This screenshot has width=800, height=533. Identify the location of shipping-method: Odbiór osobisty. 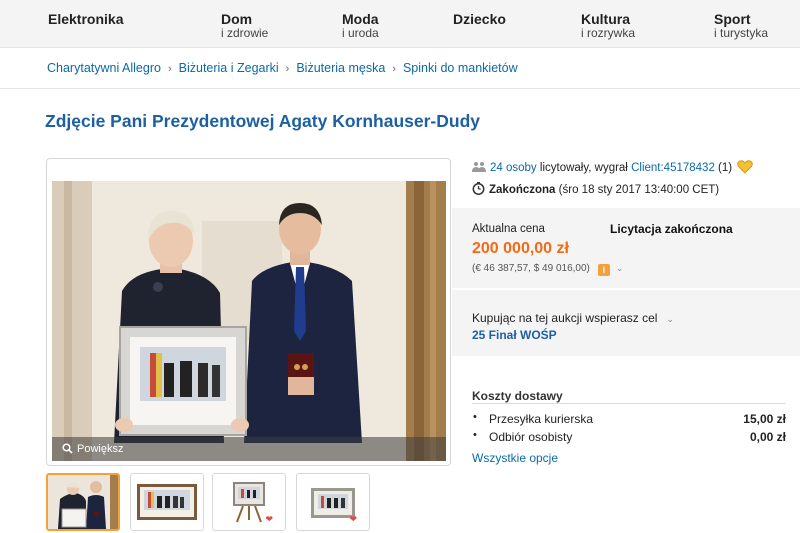
(531, 437).